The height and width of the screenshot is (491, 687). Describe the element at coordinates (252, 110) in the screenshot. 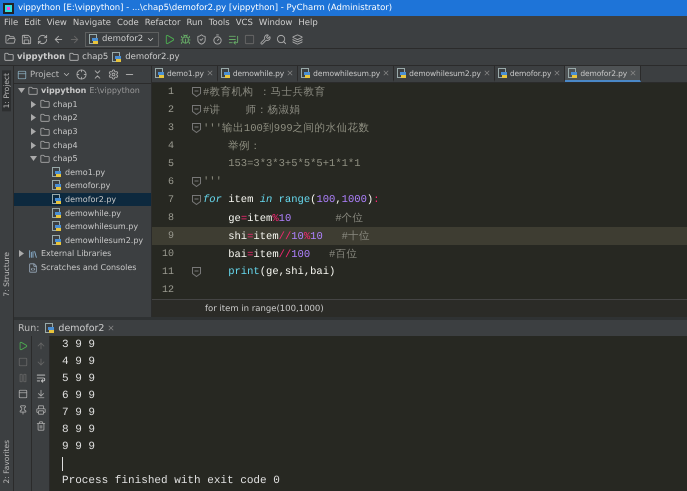

I see `code-text: #讲 师：杨淑娟` at that location.